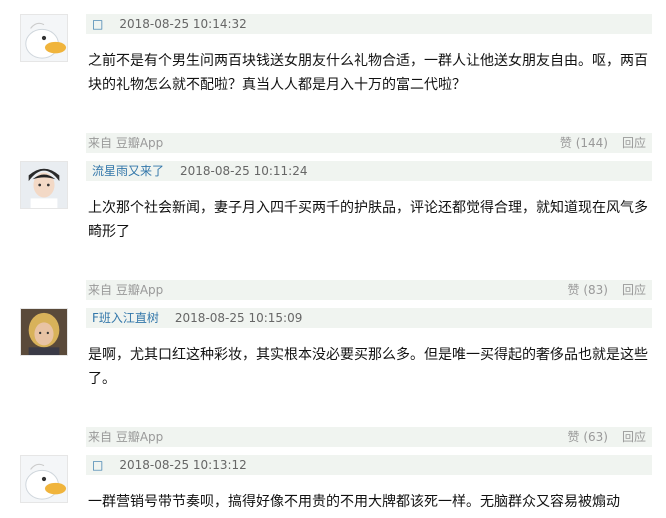 This screenshot has height=518, width=666. Describe the element at coordinates (369, 318) in the screenshot. I see `comment-meta: F班入江直树 2018-08-25 10:15:09` at that location.